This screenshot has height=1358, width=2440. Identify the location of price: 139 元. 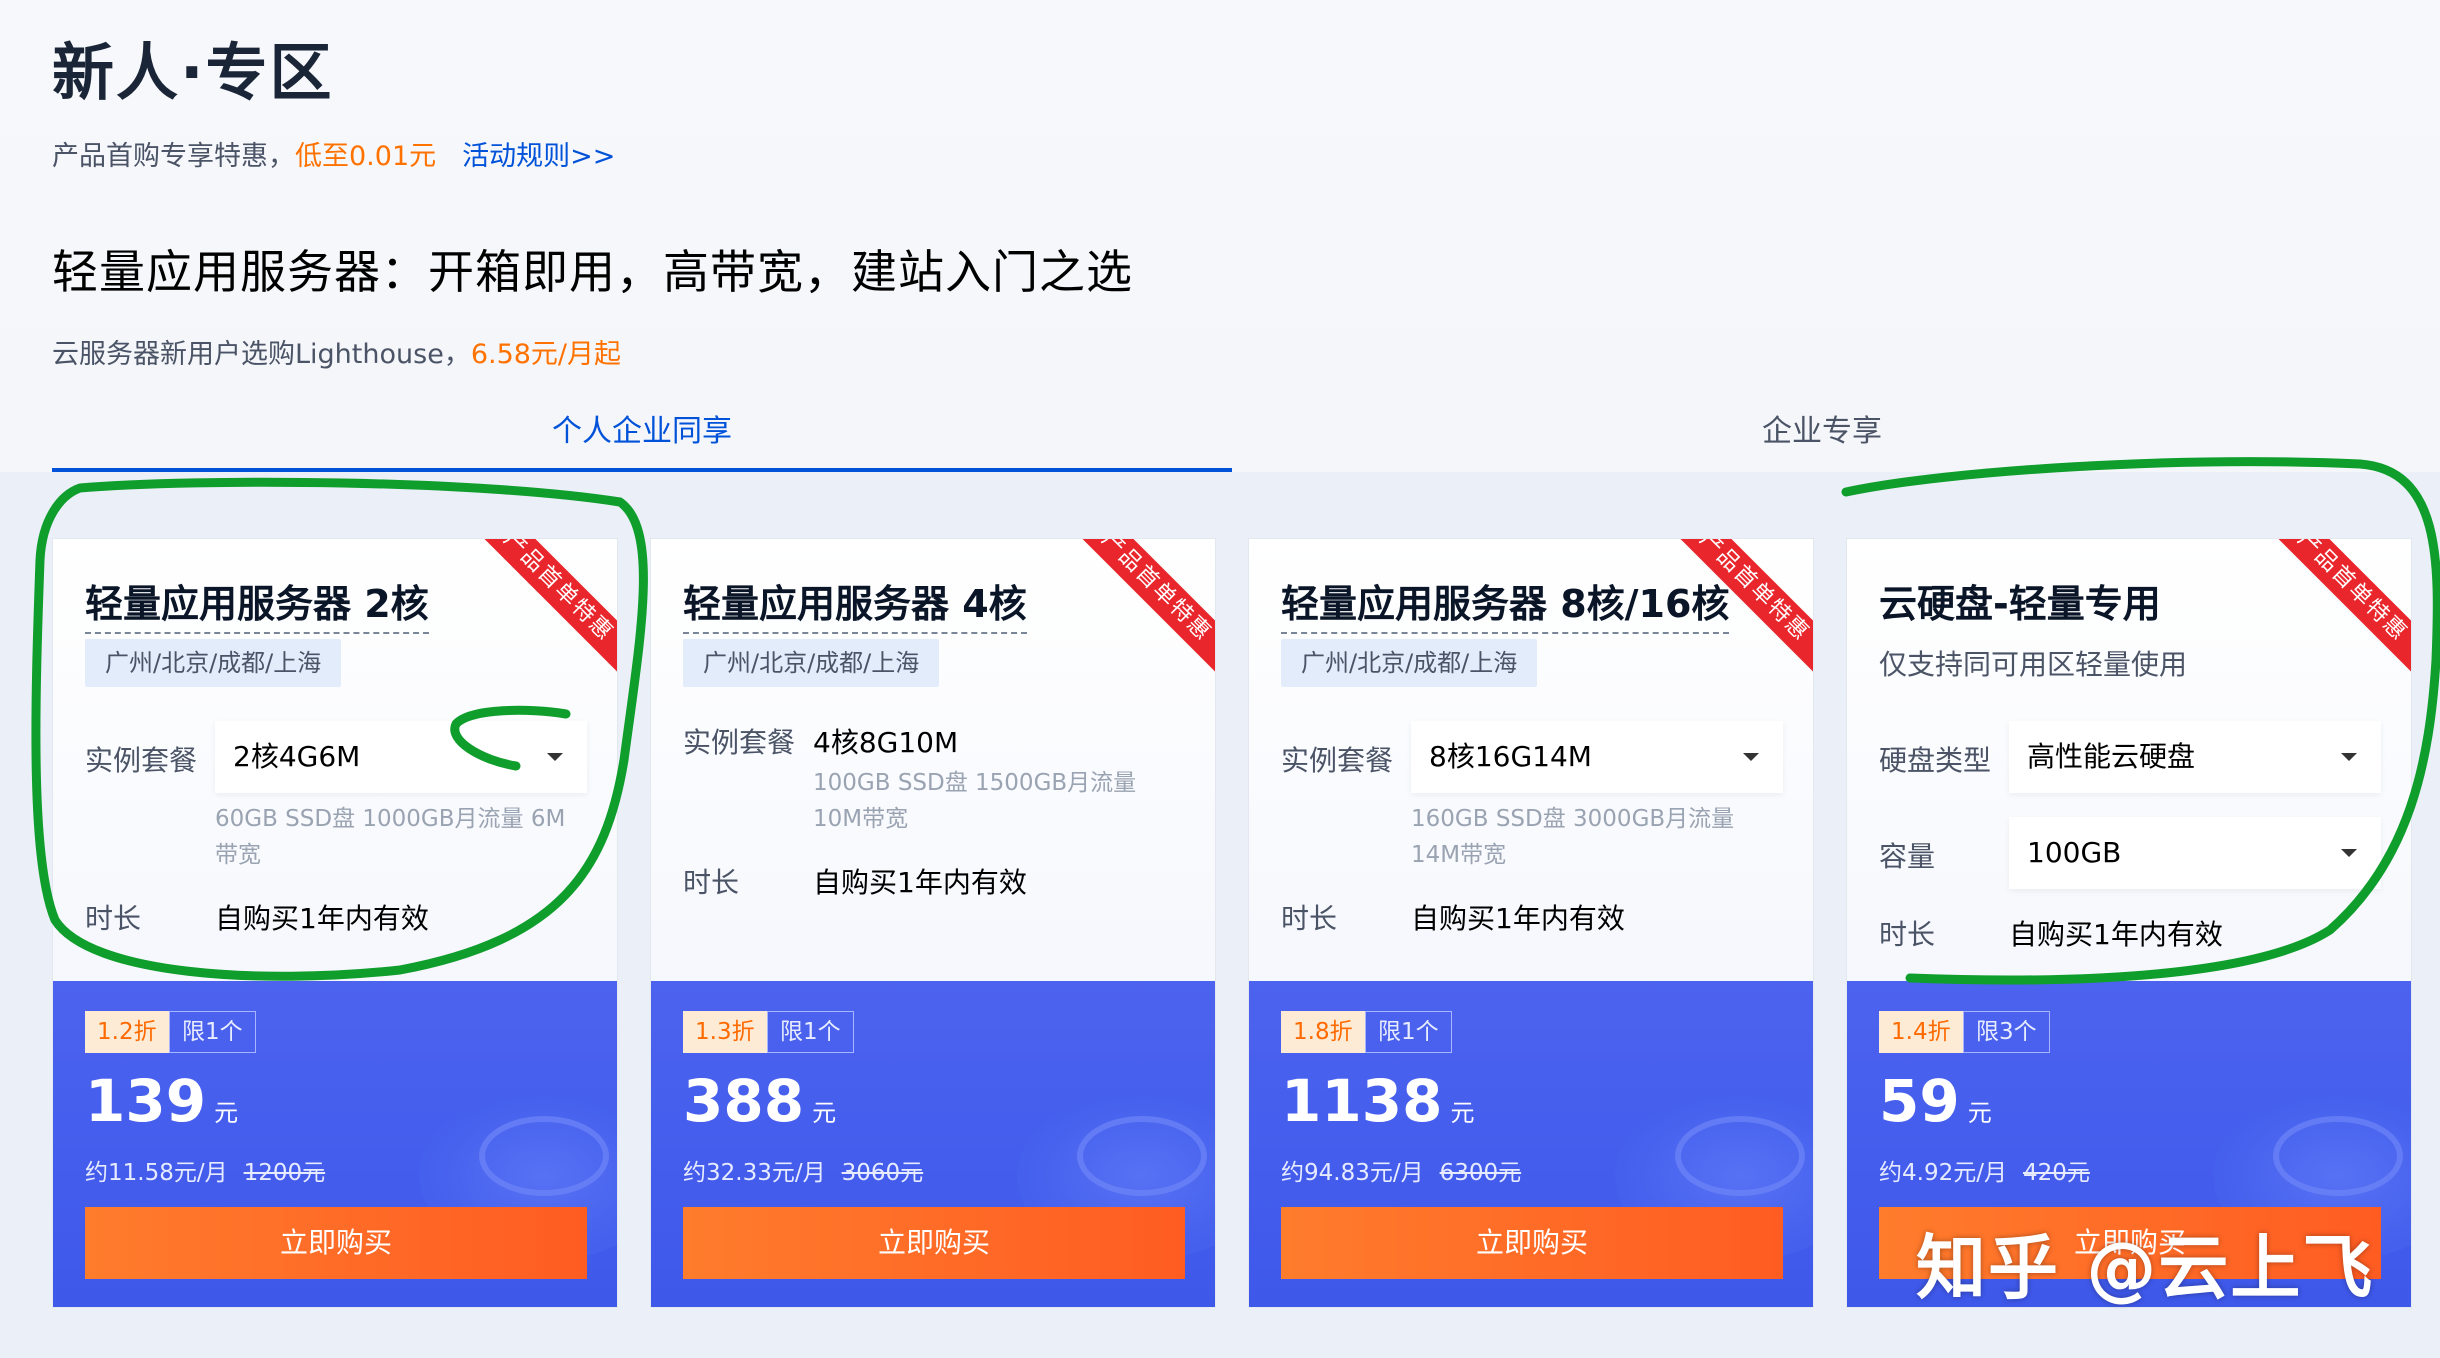
(161, 1101).